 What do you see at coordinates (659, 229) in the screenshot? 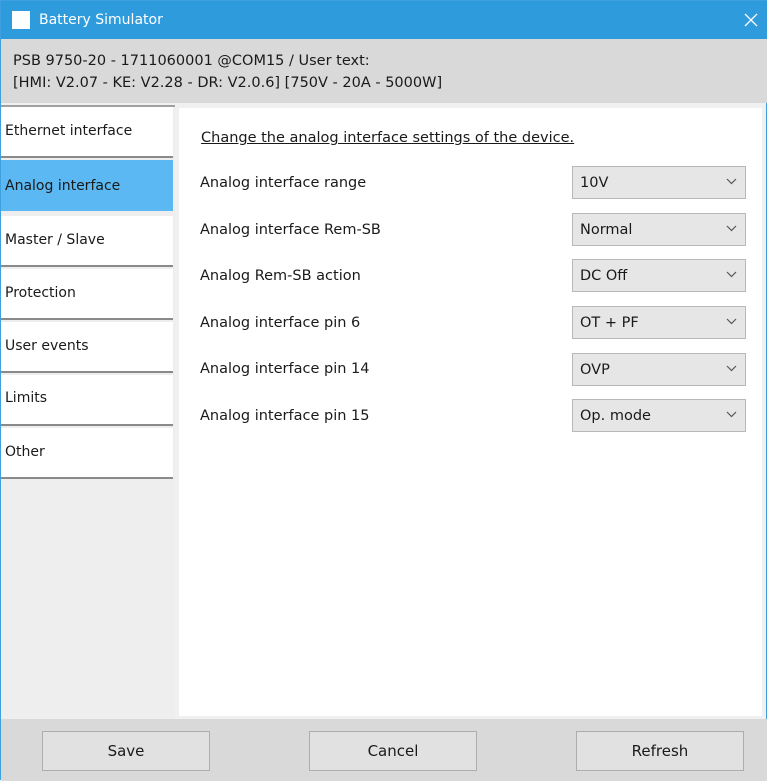
I see `analog-interface-rem-sb-select: Normal` at bounding box center [659, 229].